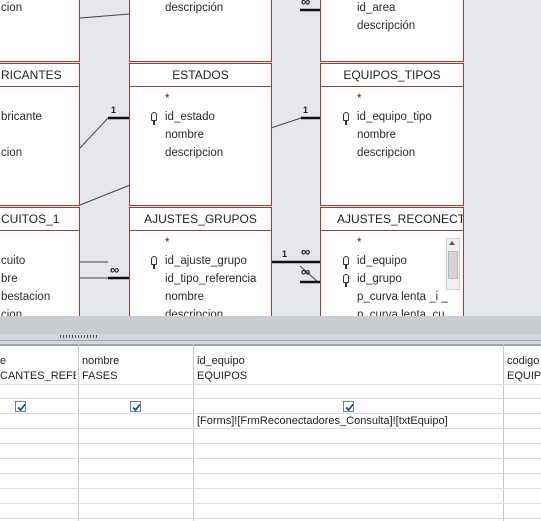 The width and height of the screenshot is (541, 521). I want to click on field: id_equipo, so click(382, 261).